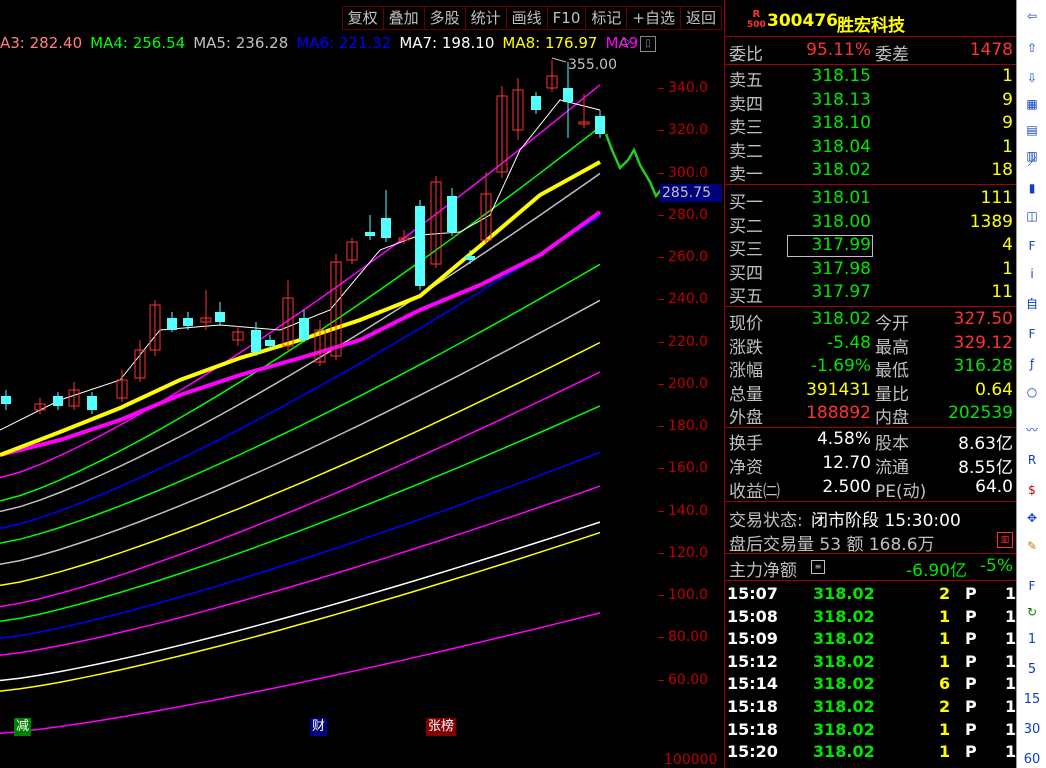  What do you see at coordinates (843, 439) in the screenshot?
I see `stat-value: 4.58%` at bounding box center [843, 439].